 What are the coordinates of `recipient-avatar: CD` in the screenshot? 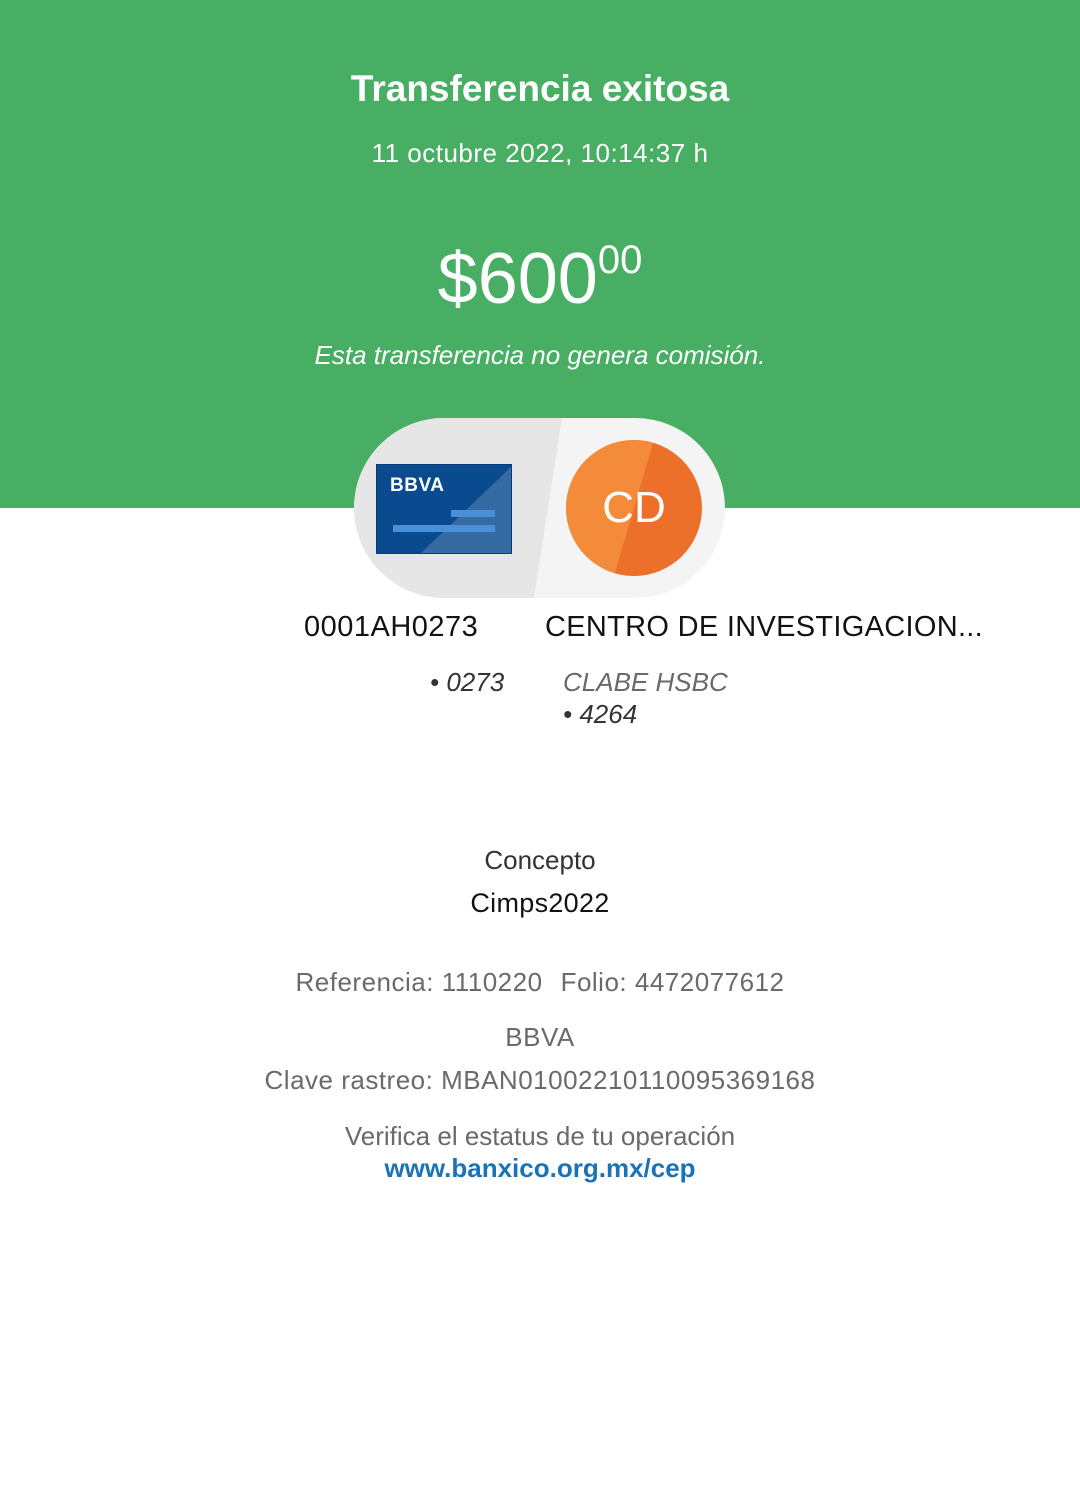 It's located at (634, 508).